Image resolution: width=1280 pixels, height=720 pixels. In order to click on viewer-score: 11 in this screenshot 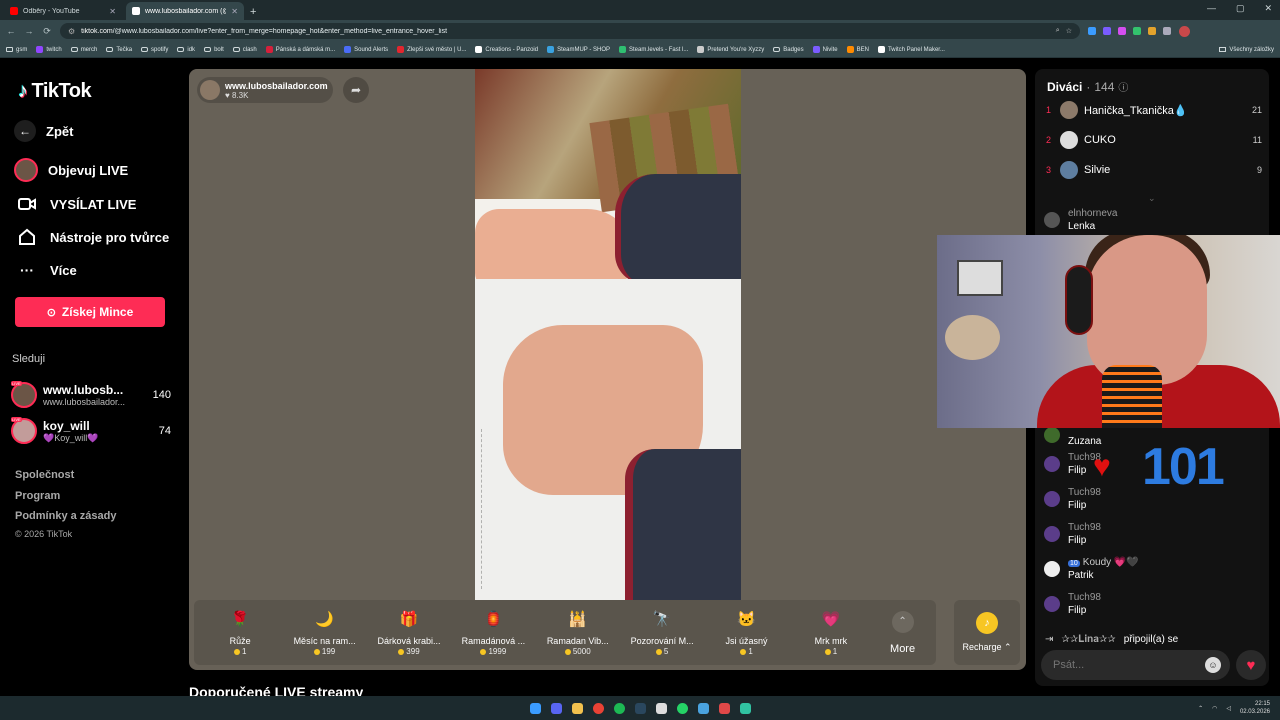, I will do `click(1257, 140)`.